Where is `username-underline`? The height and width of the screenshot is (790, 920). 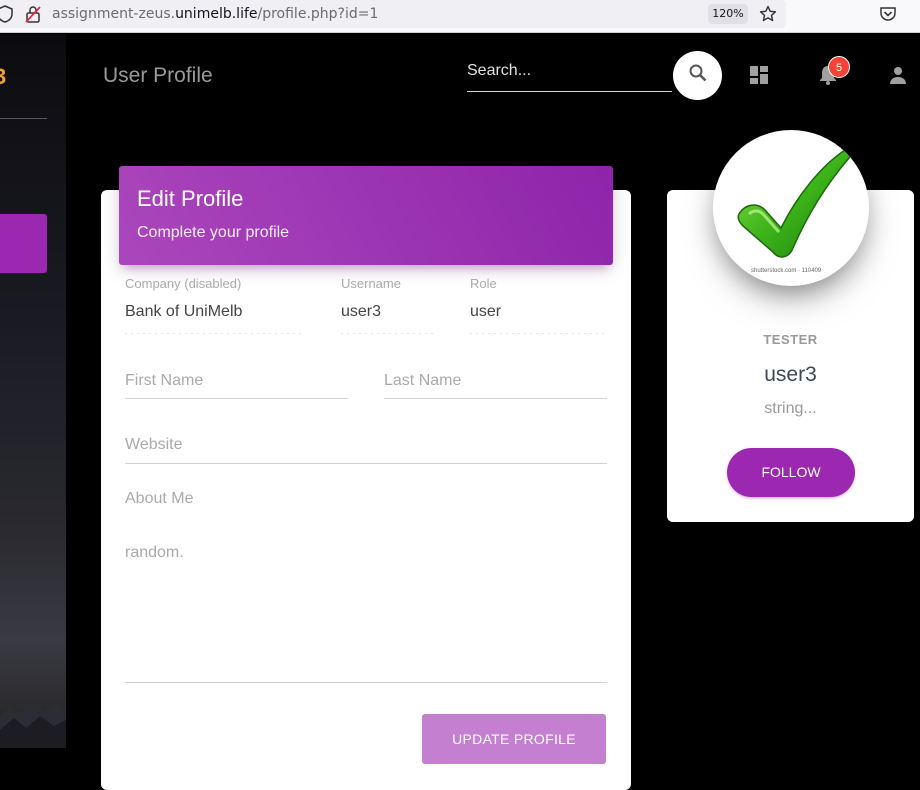
username-underline is located at coordinates (387, 333).